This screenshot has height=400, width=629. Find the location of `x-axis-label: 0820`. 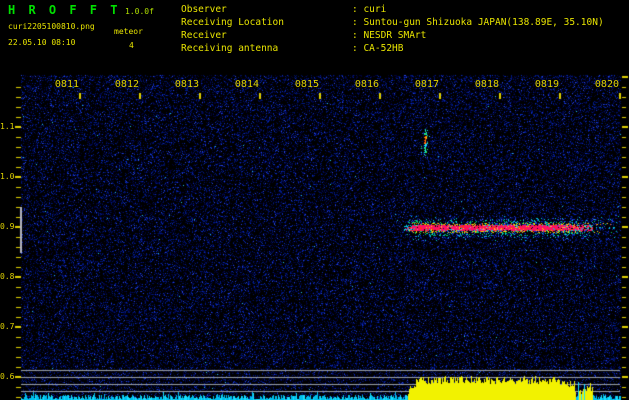

x-axis-label: 0820 is located at coordinates (606, 84).